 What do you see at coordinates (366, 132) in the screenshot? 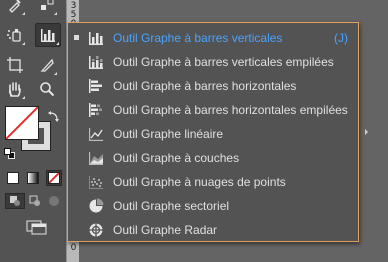
I see `submenu-arrow-icon` at bounding box center [366, 132].